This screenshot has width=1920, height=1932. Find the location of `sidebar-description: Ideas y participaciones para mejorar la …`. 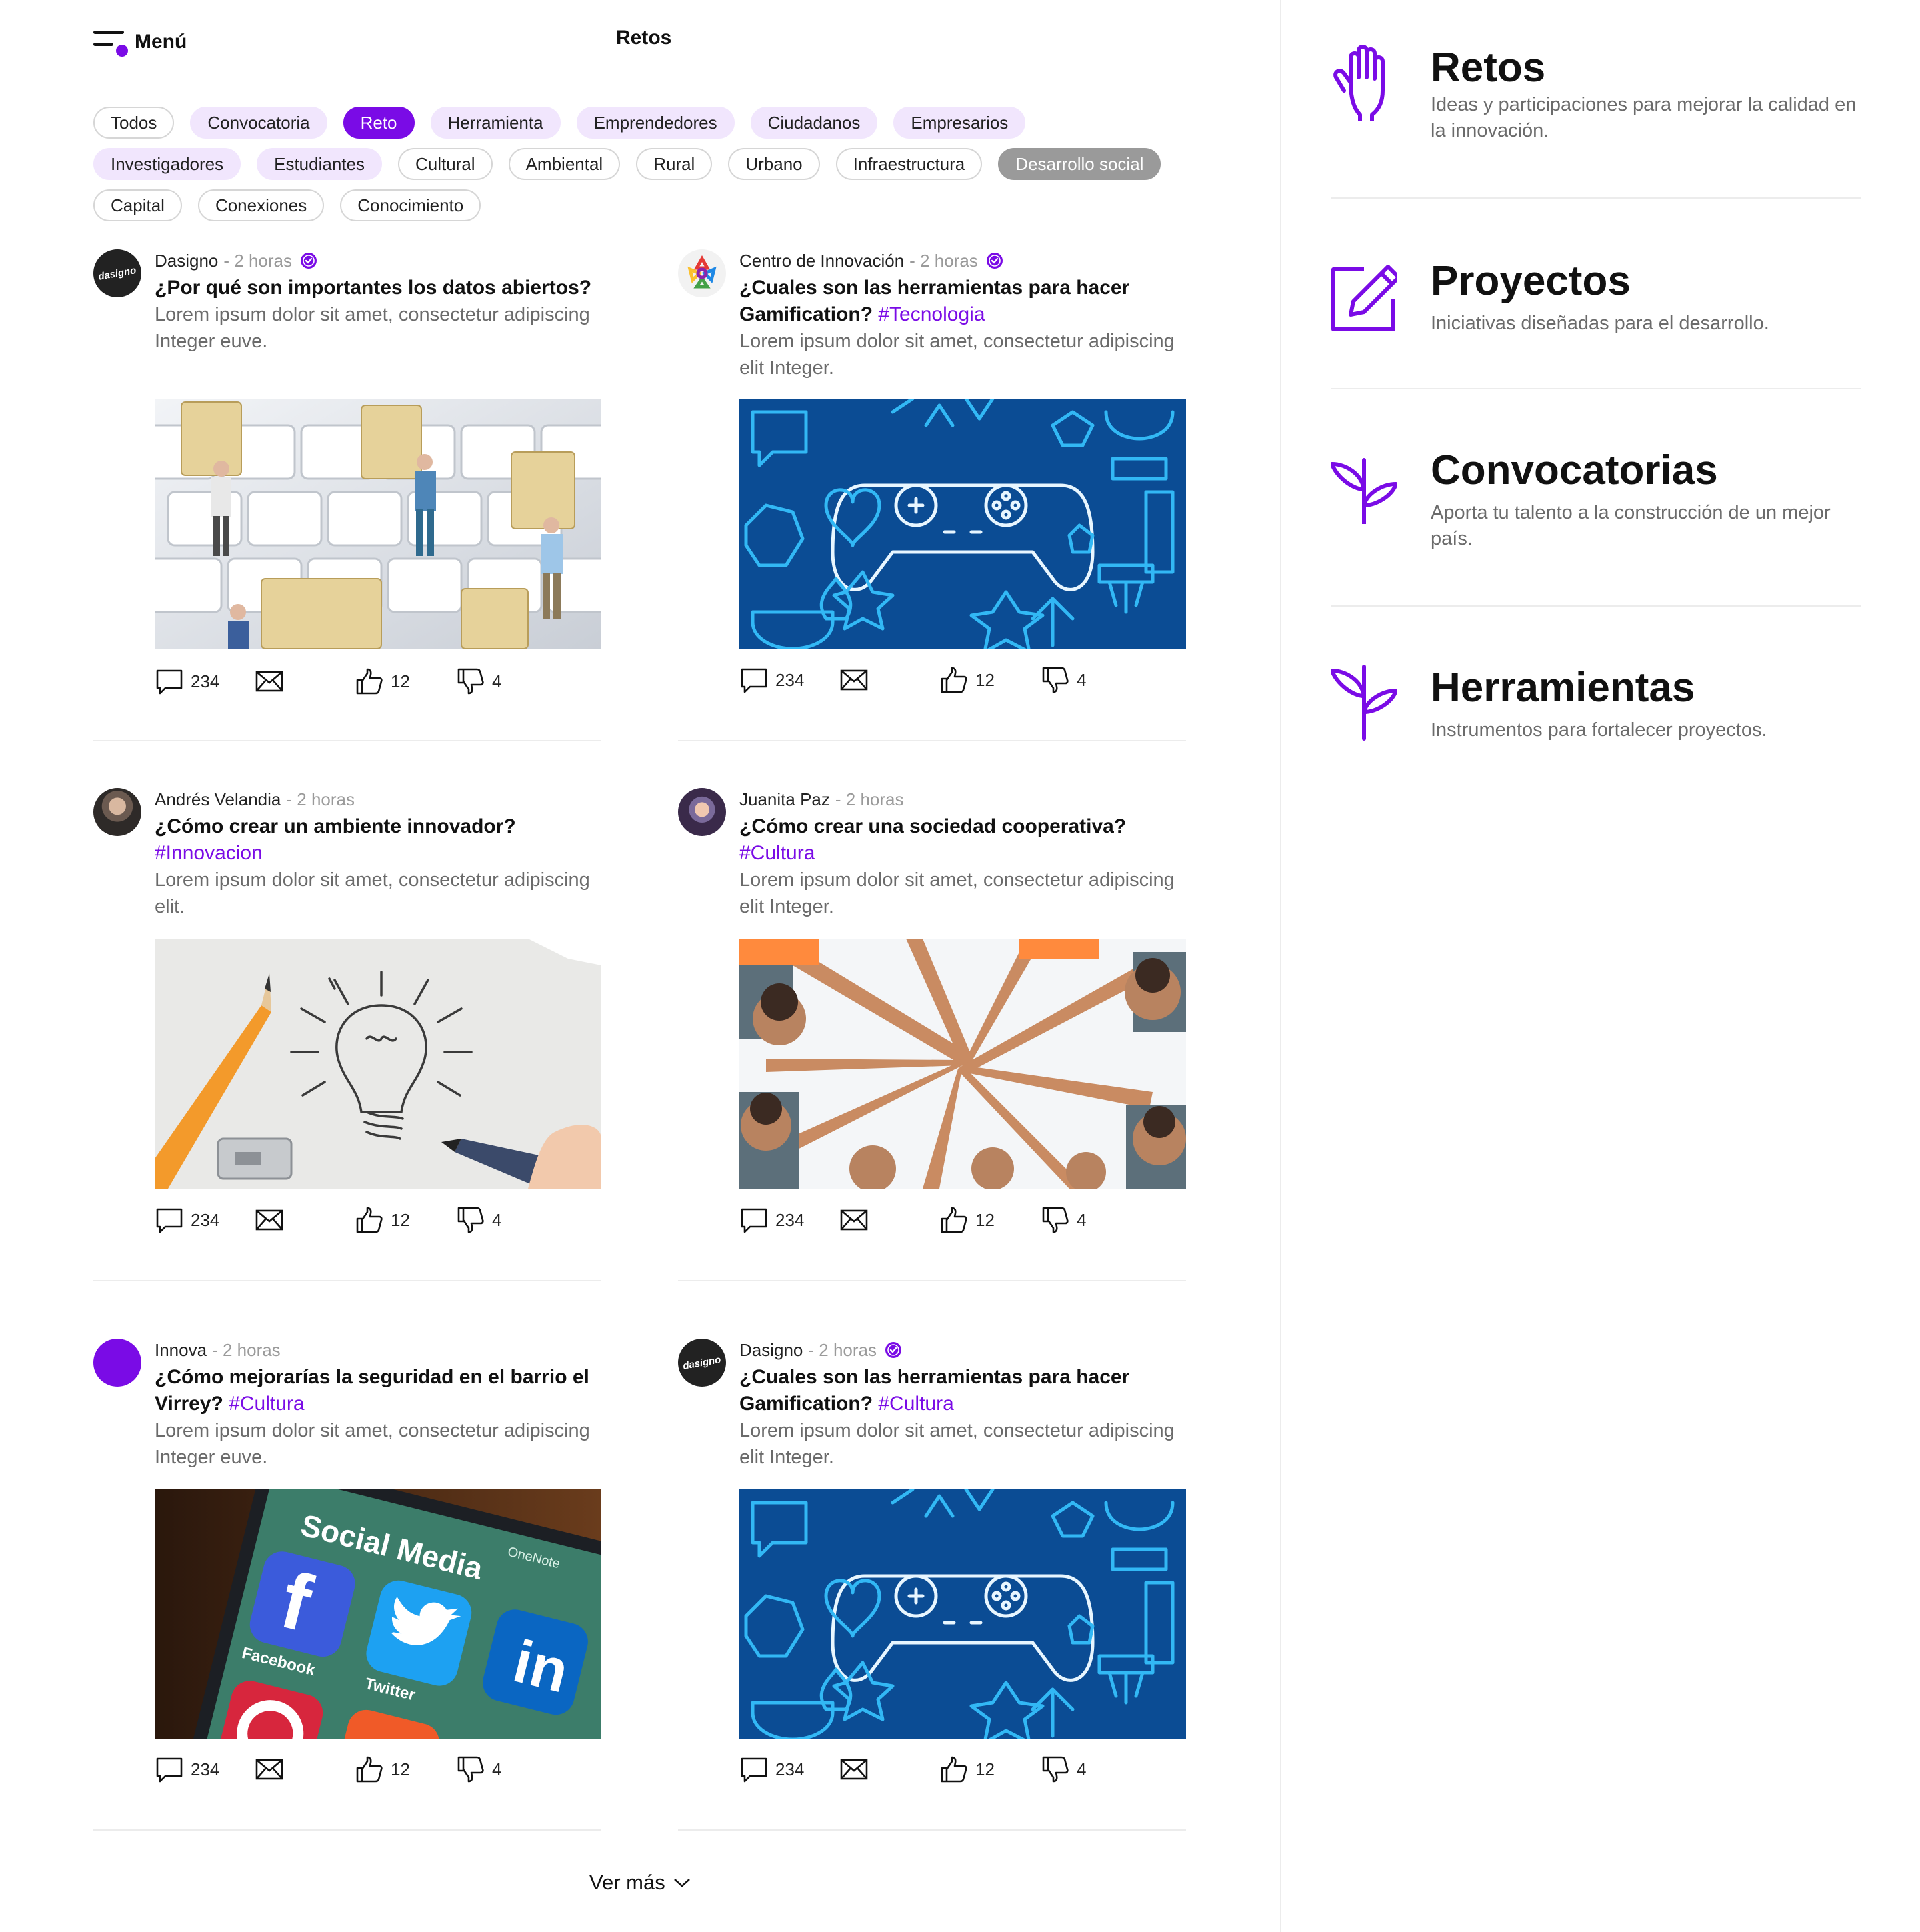

sidebar-description: Ideas y participaciones para mejorar la … is located at coordinates (1644, 117).